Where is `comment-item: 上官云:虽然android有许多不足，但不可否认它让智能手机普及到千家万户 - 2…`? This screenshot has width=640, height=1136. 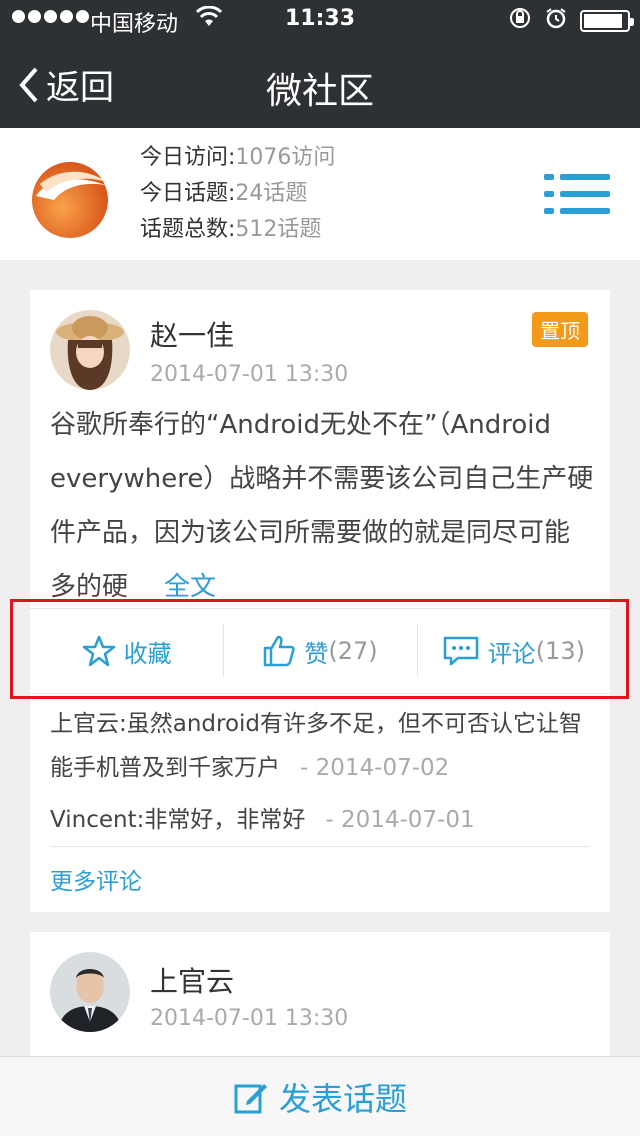
comment-item: 上官云:虽然android有许多不足，但不可否认它让智能手机普及到千家万户 - 2… is located at coordinates (316, 746).